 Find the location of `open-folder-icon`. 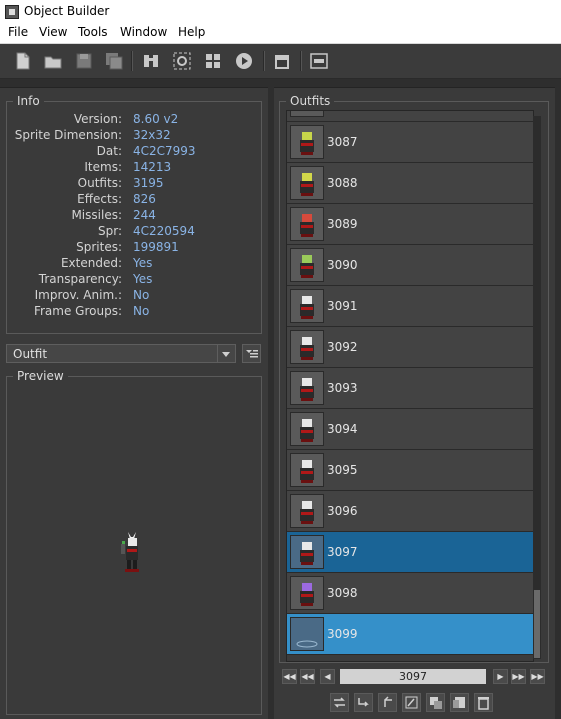

open-folder-icon is located at coordinates (53, 61).